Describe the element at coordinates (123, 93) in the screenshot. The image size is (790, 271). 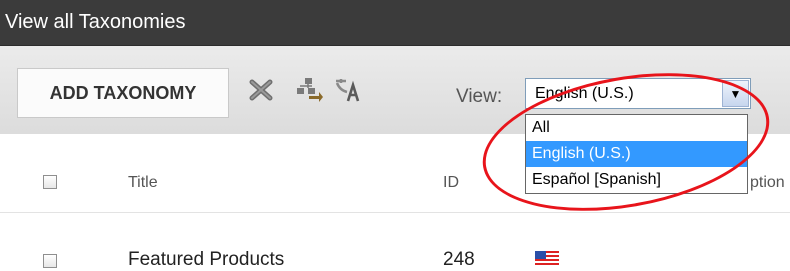
I see `add-taxonomy-button: ADD TAXONOMY` at that location.